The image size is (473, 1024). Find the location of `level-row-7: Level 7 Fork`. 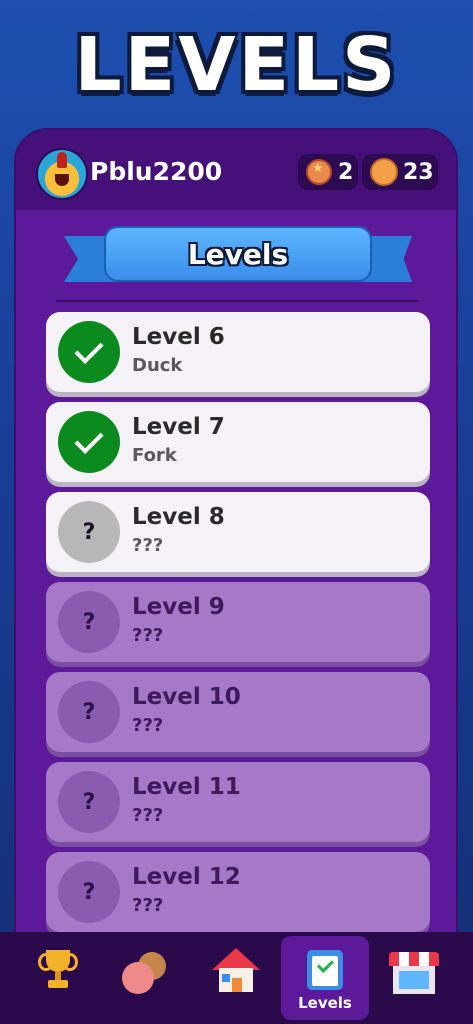

level-row-7: Level 7 Fork is located at coordinates (238, 442).